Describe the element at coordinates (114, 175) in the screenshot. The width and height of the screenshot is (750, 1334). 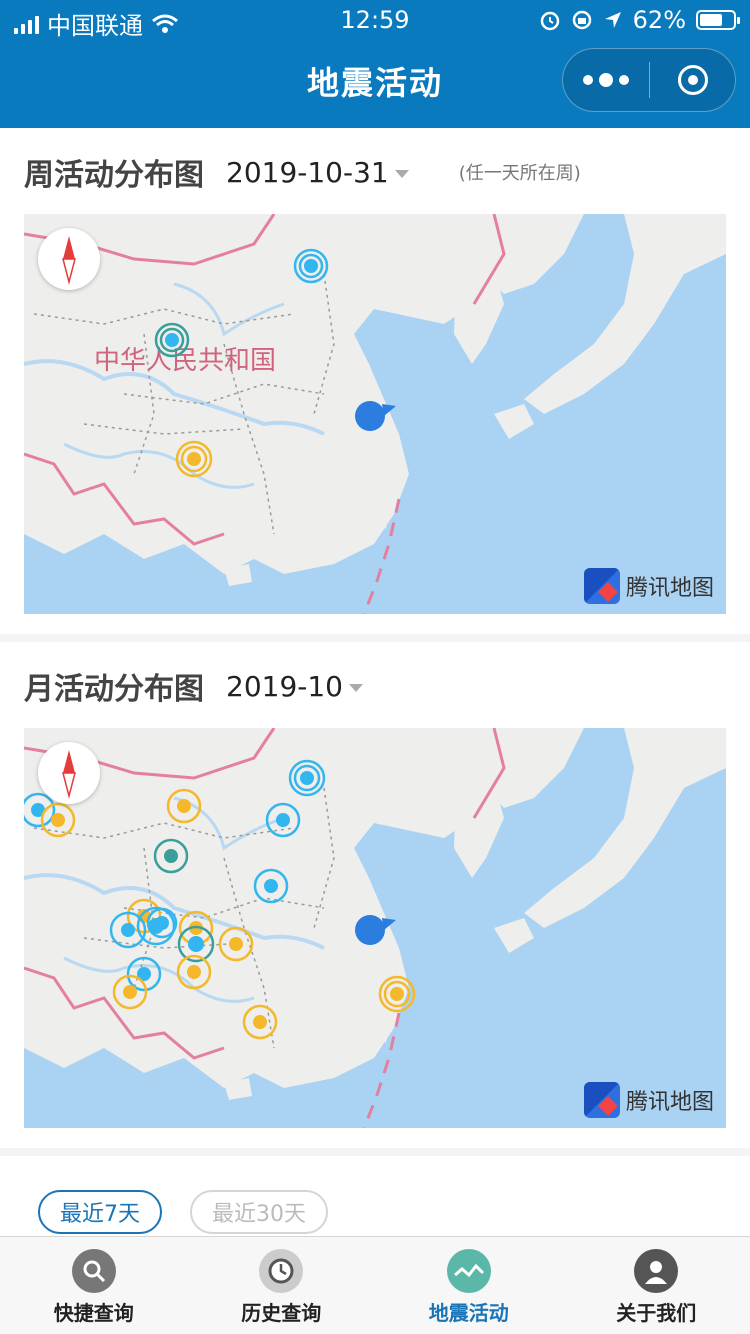
I see `week-title: 周活动分布图` at that location.